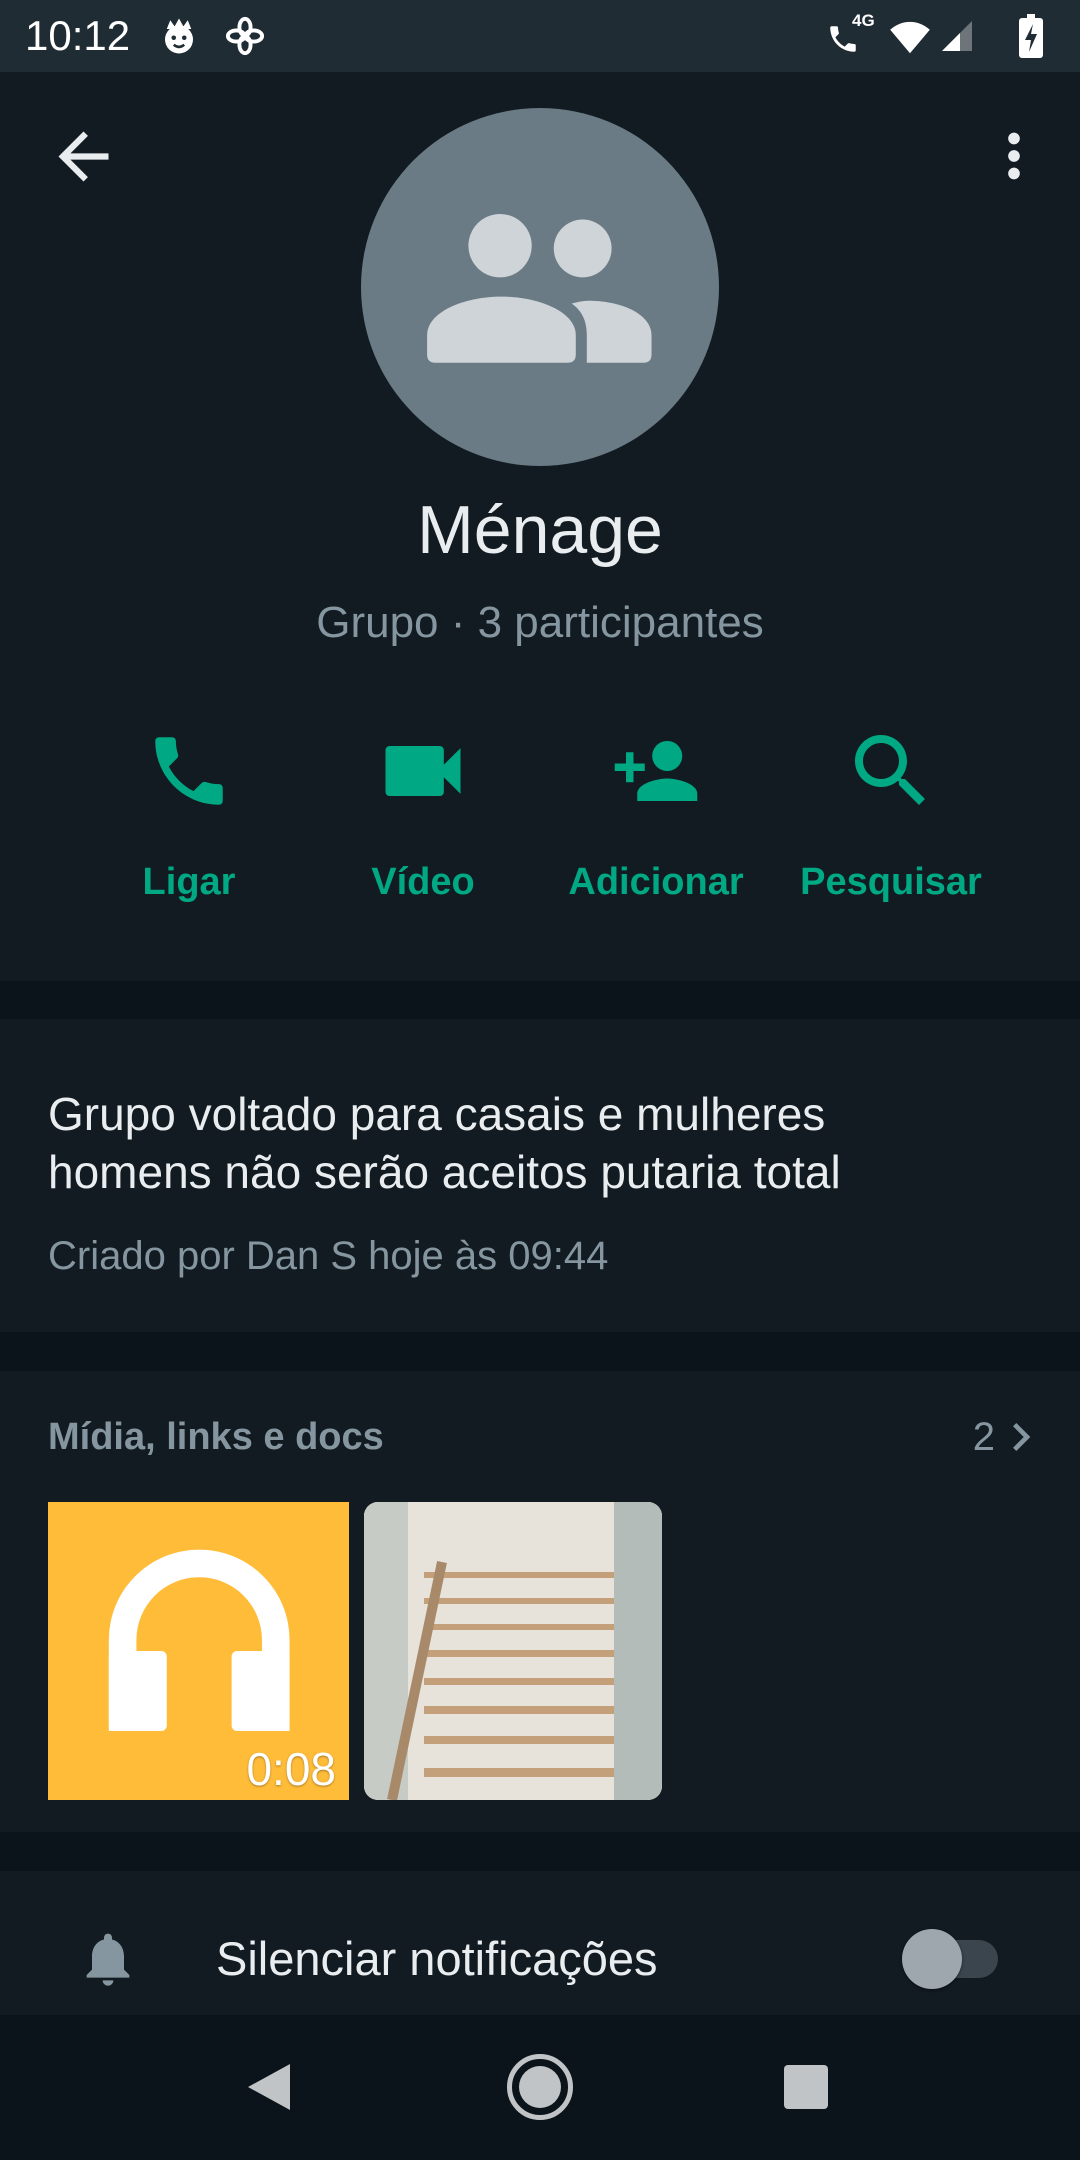  I want to click on back-button, so click(83, 156).